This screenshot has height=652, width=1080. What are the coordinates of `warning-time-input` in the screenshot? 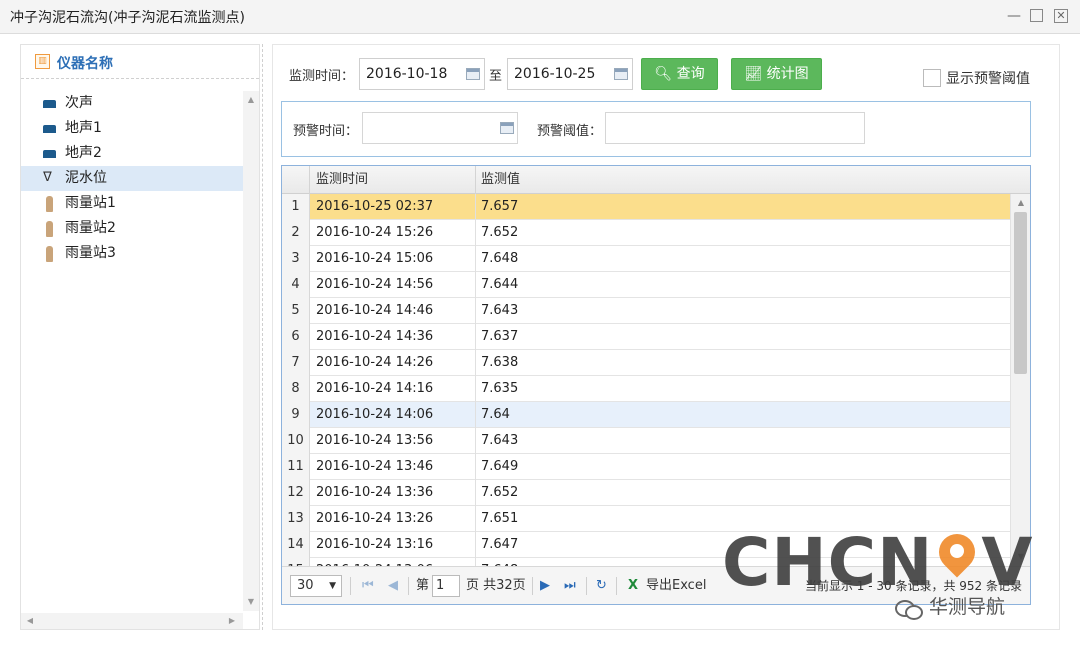 It's located at (440, 128).